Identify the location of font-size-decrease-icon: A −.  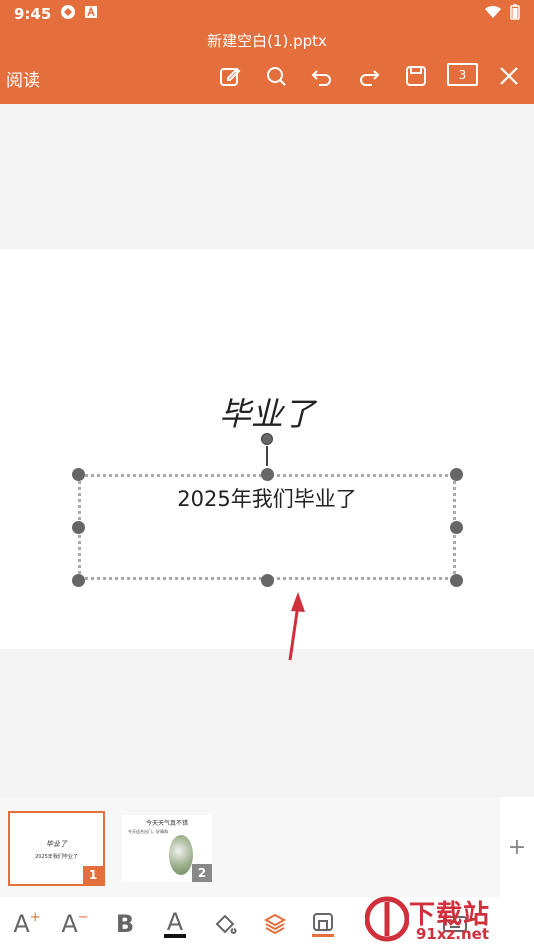
(75, 924).